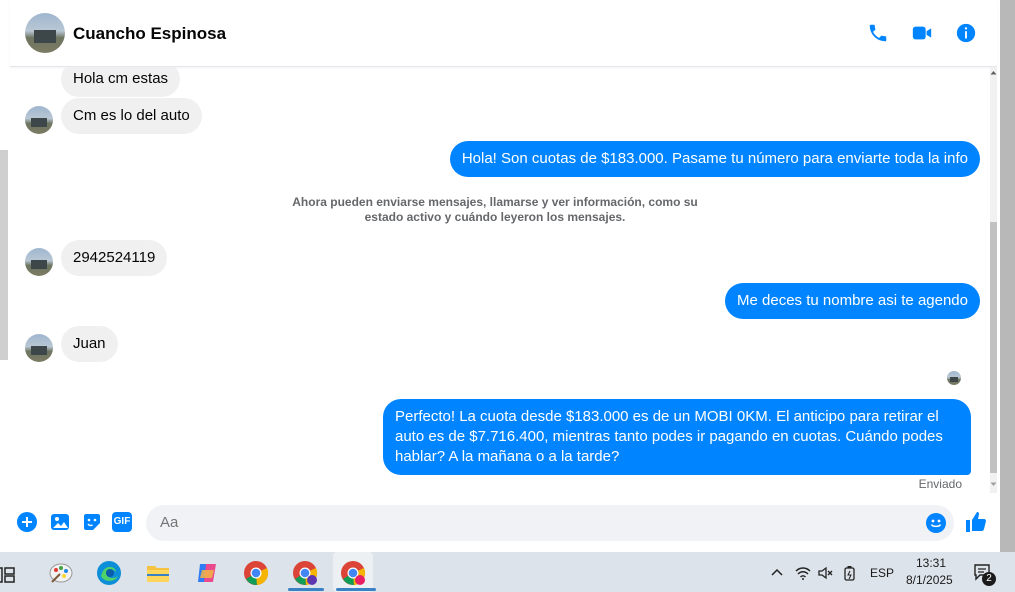 The height and width of the screenshot is (592, 1015). Describe the element at coordinates (936, 523) in the screenshot. I see `emoji-icon` at that location.